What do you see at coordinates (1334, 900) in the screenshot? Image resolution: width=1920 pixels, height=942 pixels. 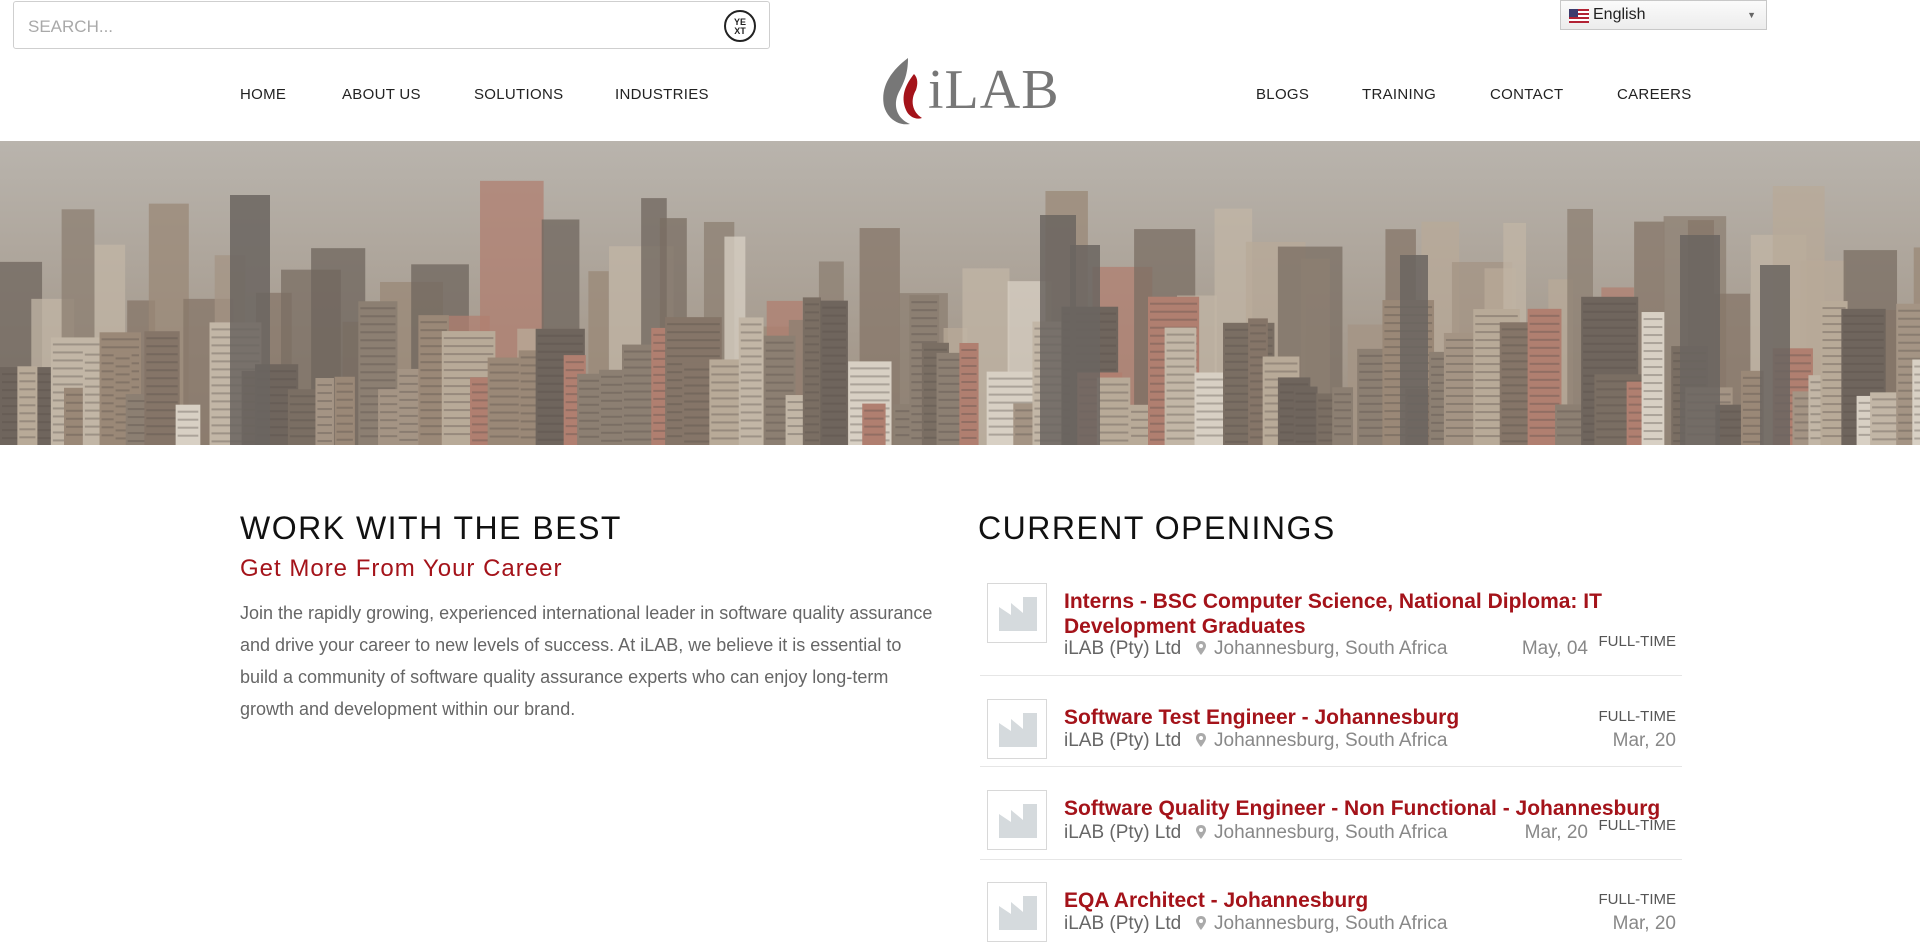 I see `job-title: EQA Architect - Johannesburg` at bounding box center [1334, 900].